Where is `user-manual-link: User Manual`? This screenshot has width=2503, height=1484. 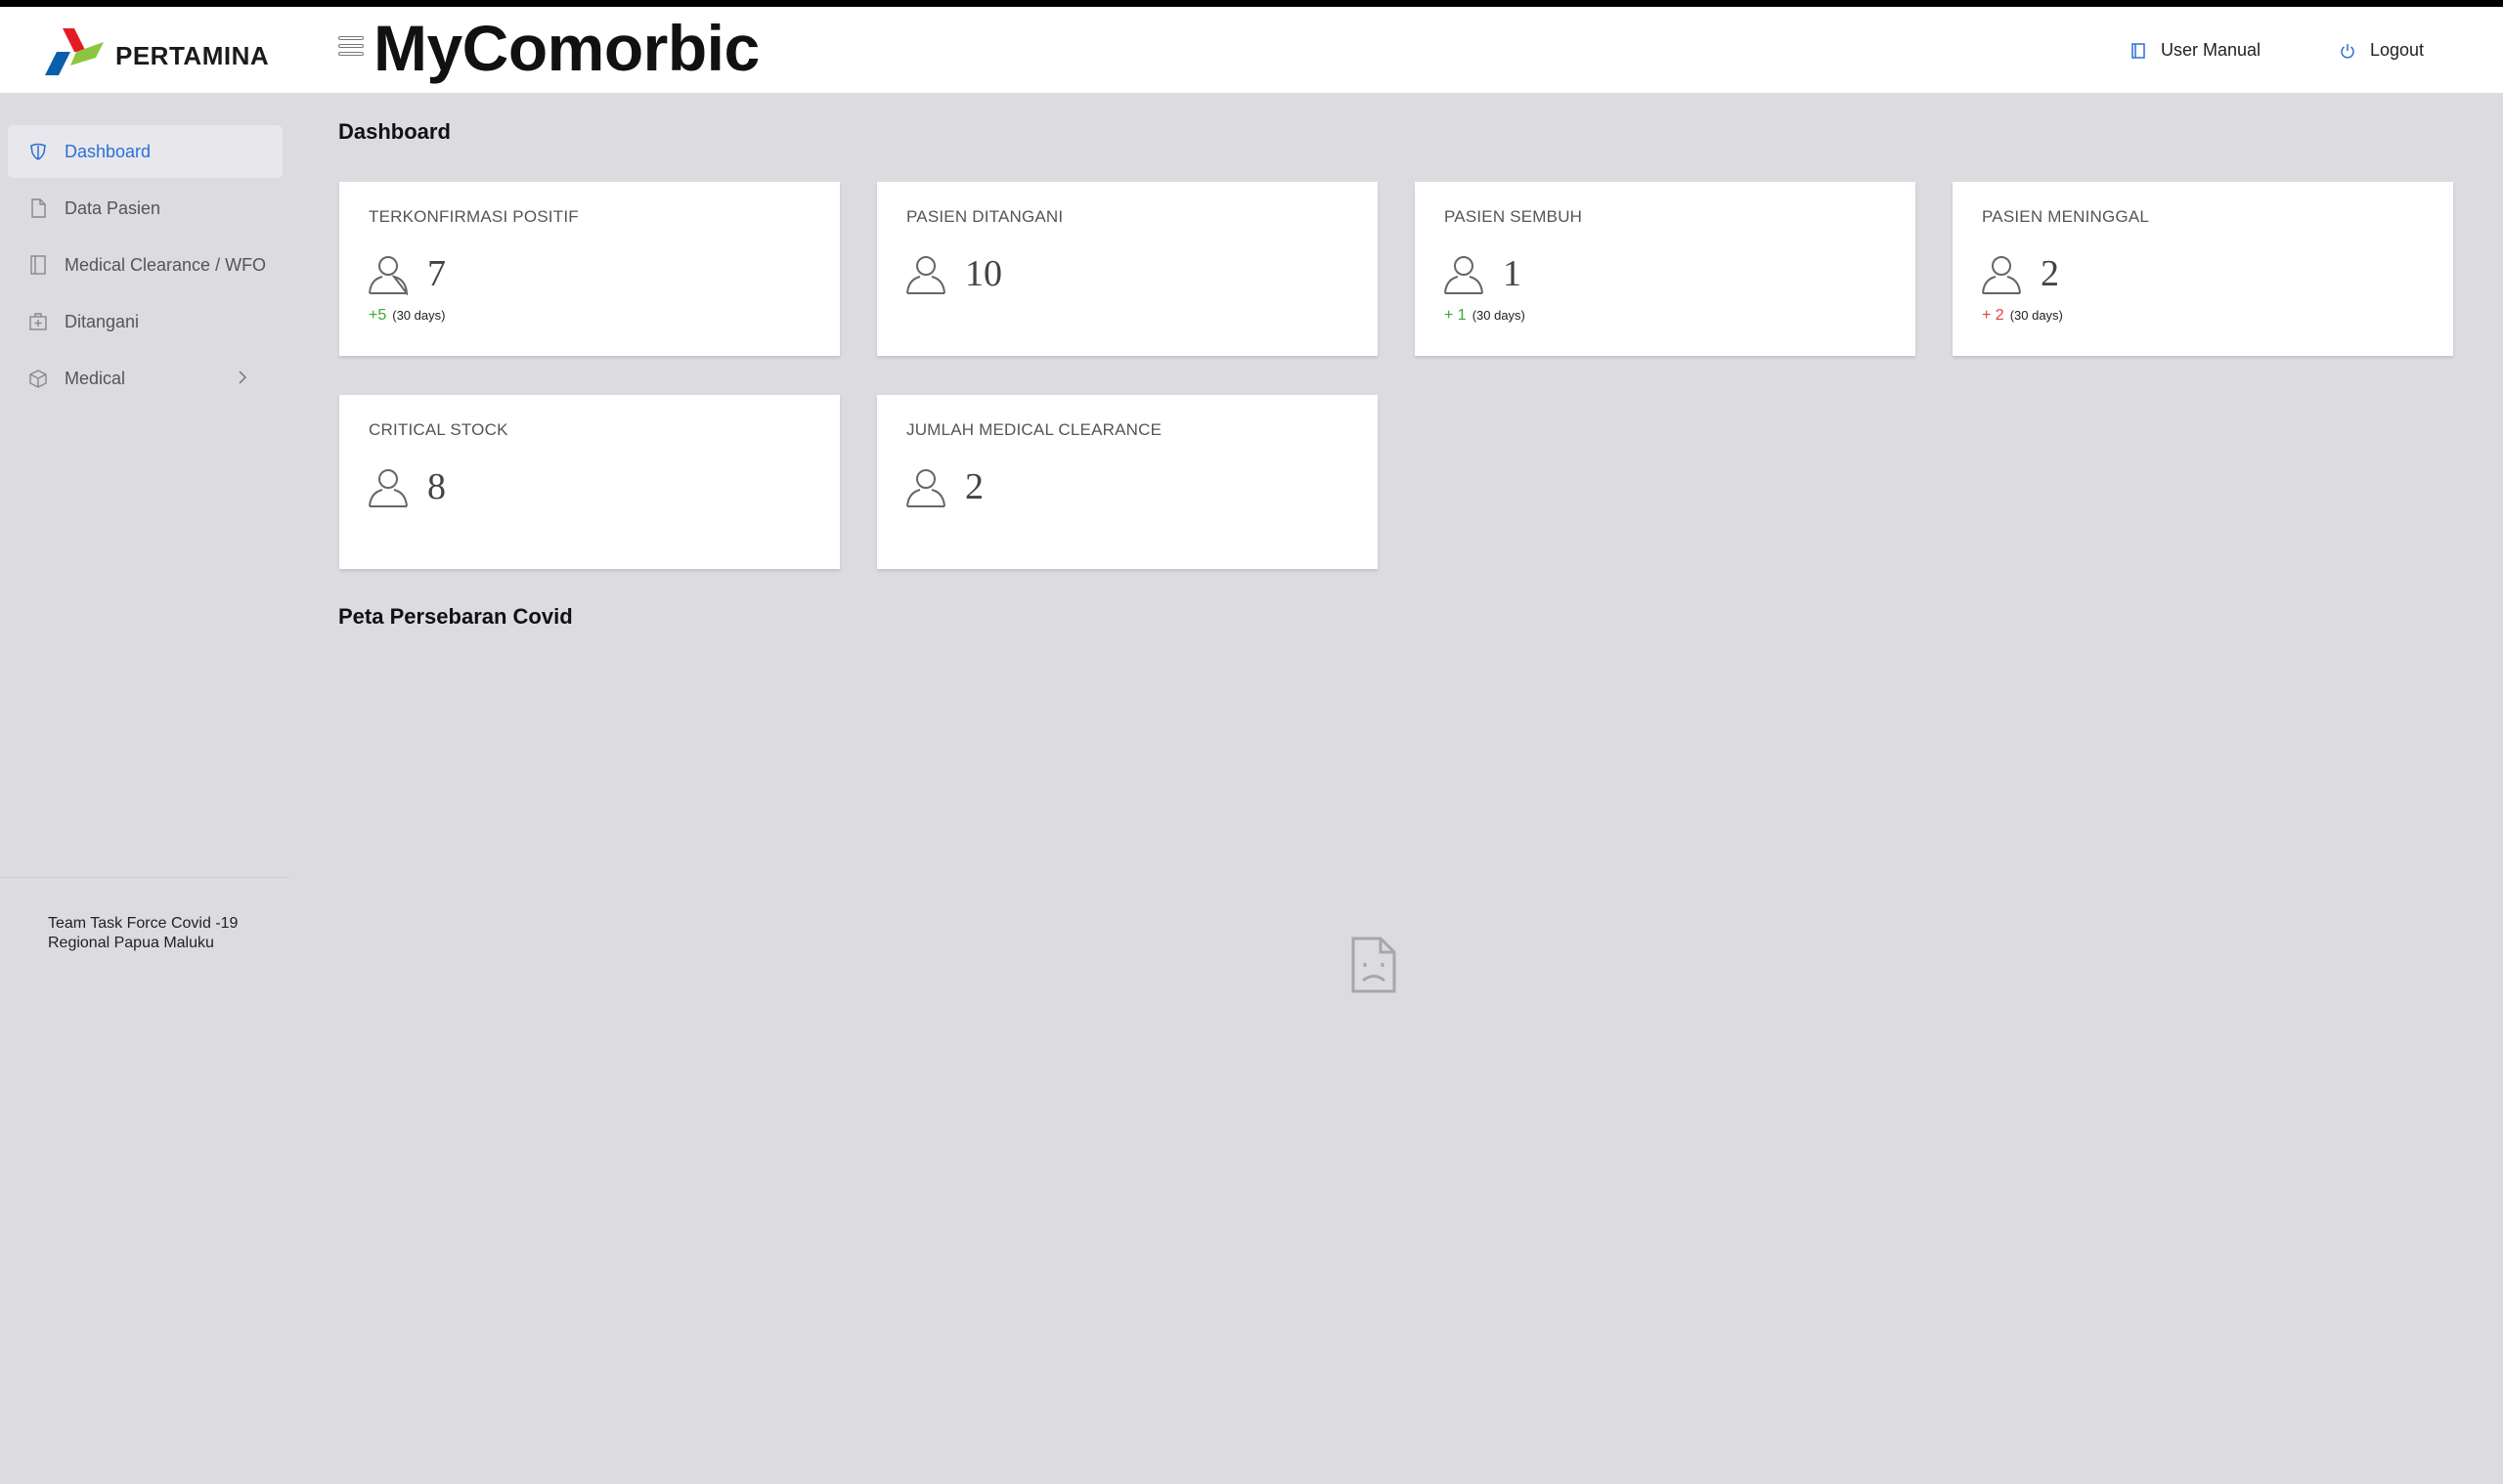 user-manual-link: User Manual is located at coordinates (2195, 50).